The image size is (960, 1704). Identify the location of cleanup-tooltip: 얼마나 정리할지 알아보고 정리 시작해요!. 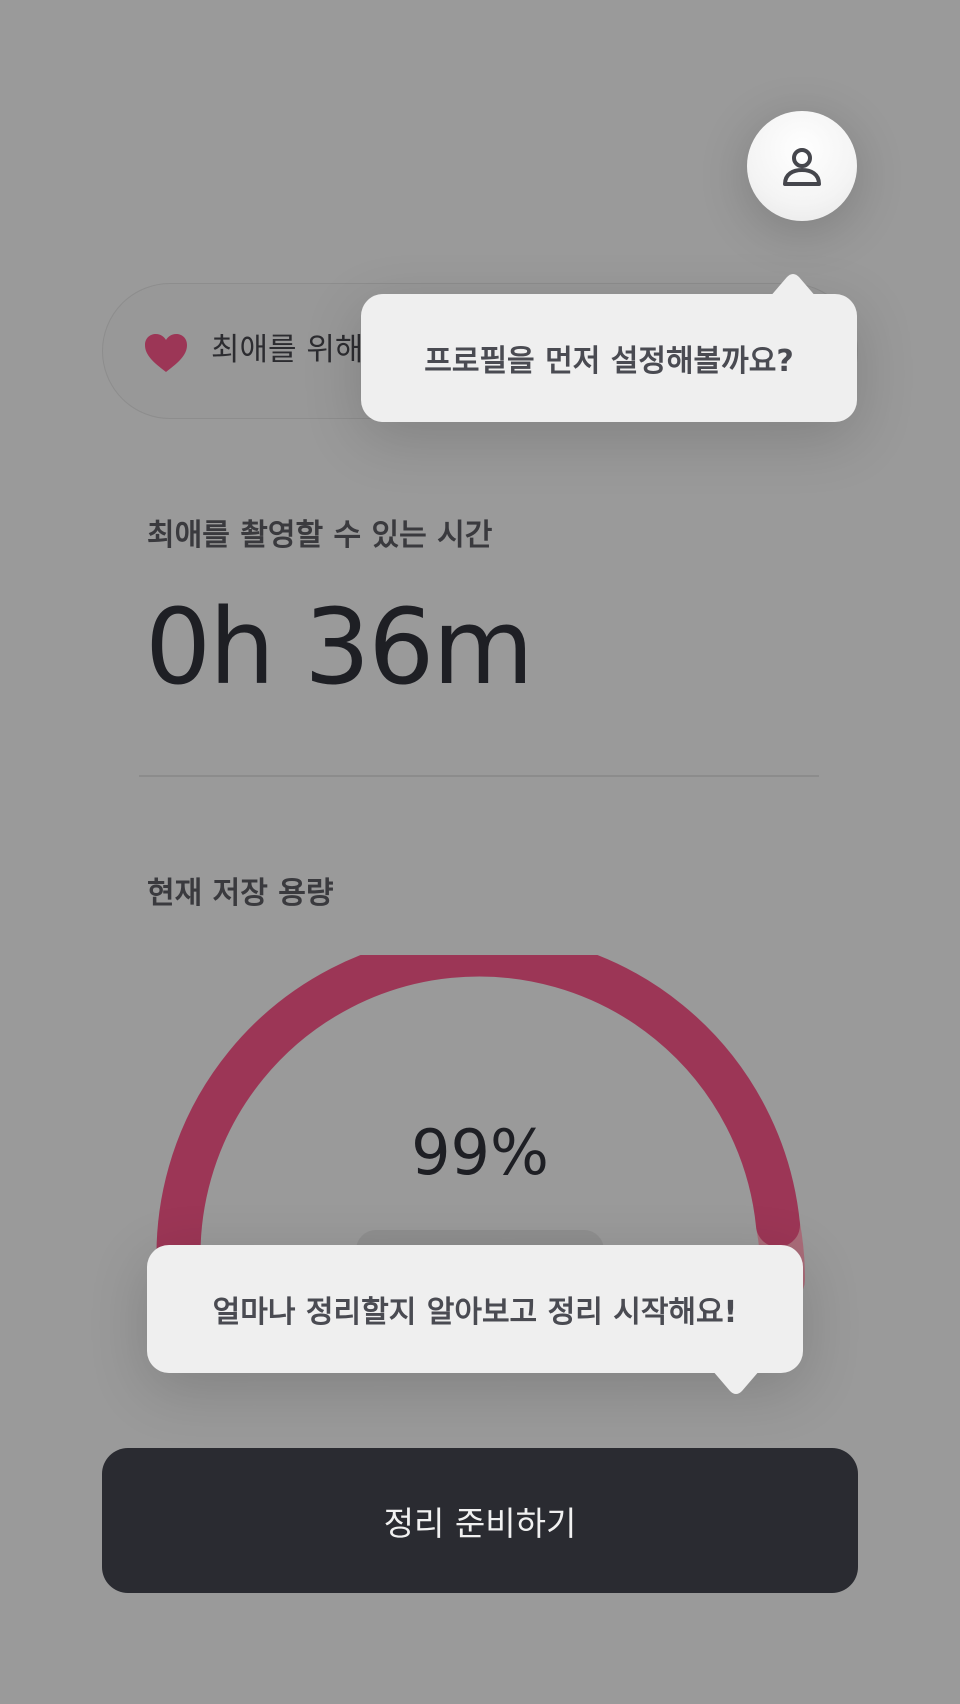
(475, 1319).